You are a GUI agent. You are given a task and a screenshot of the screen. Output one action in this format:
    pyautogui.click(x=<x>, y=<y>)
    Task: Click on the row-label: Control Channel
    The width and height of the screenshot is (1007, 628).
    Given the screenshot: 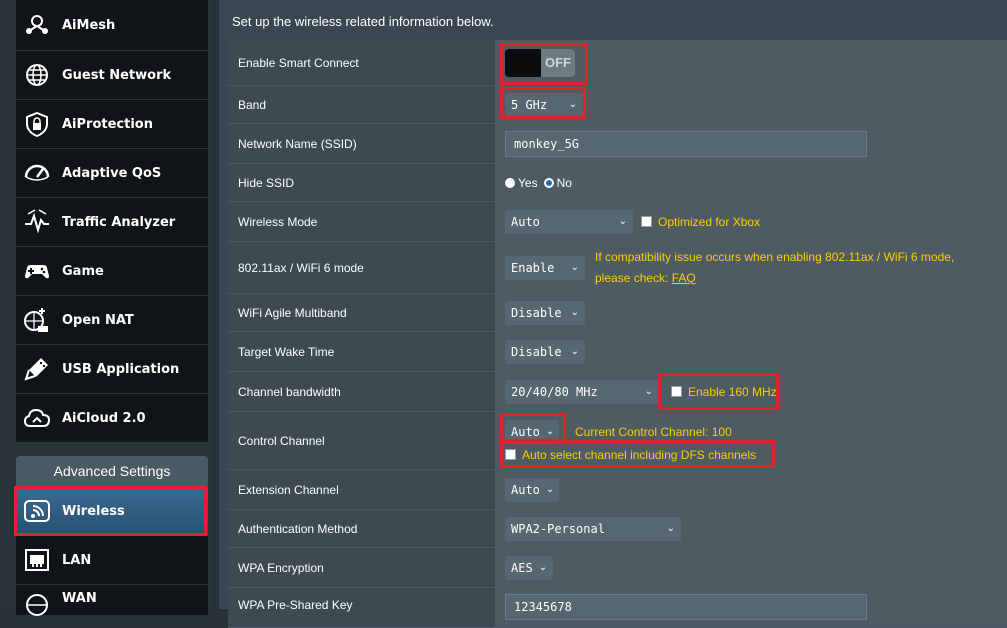 What is the action you would take?
    pyautogui.click(x=361, y=440)
    